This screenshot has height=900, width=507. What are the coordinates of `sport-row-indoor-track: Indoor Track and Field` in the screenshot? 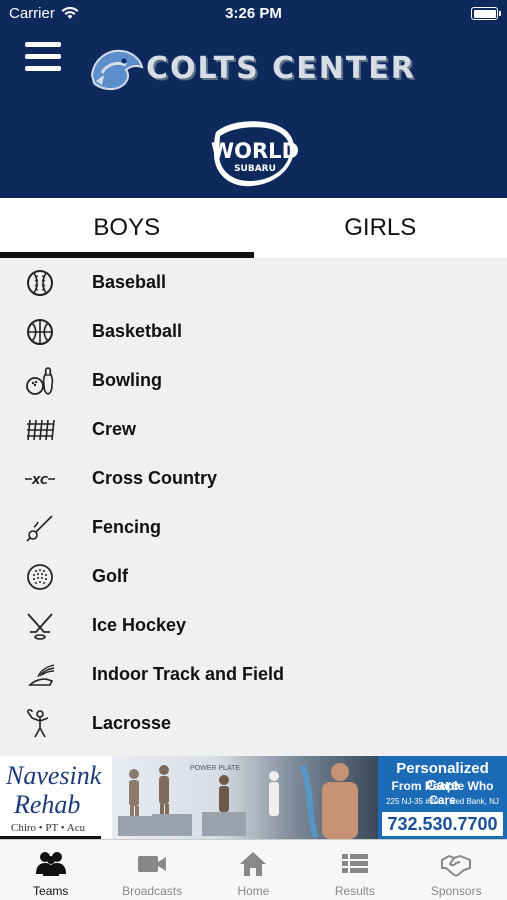 It's located at (253, 674).